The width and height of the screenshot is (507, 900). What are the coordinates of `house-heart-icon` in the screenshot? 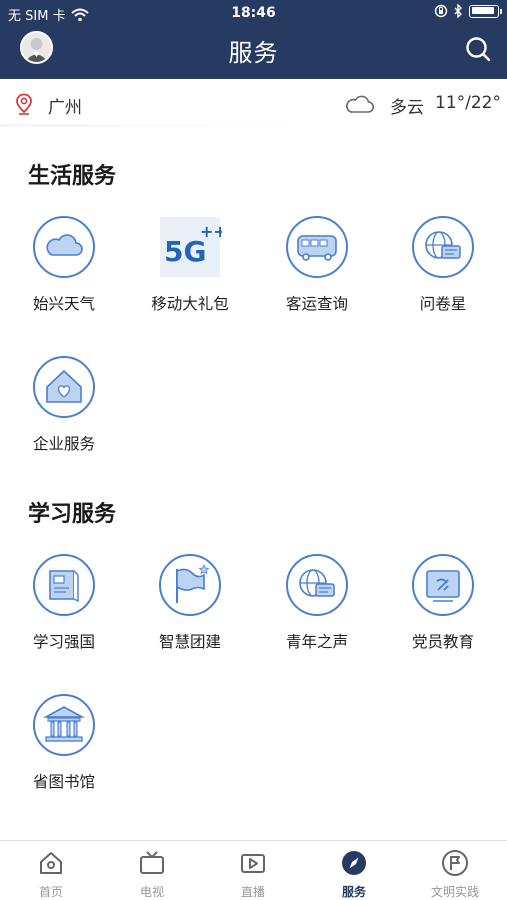 It's located at (64, 387).